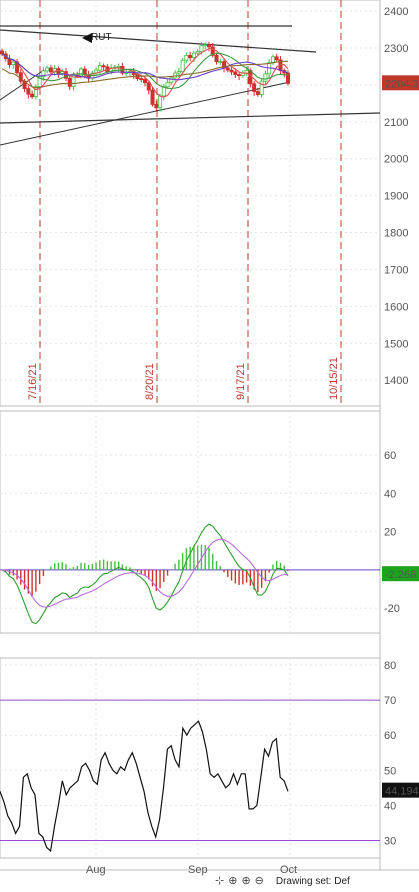 This screenshot has height=892, width=419. Describe the element at coordinates (219, 881) in the screenshot. I see `mouse-icon: ⊹` at that location.